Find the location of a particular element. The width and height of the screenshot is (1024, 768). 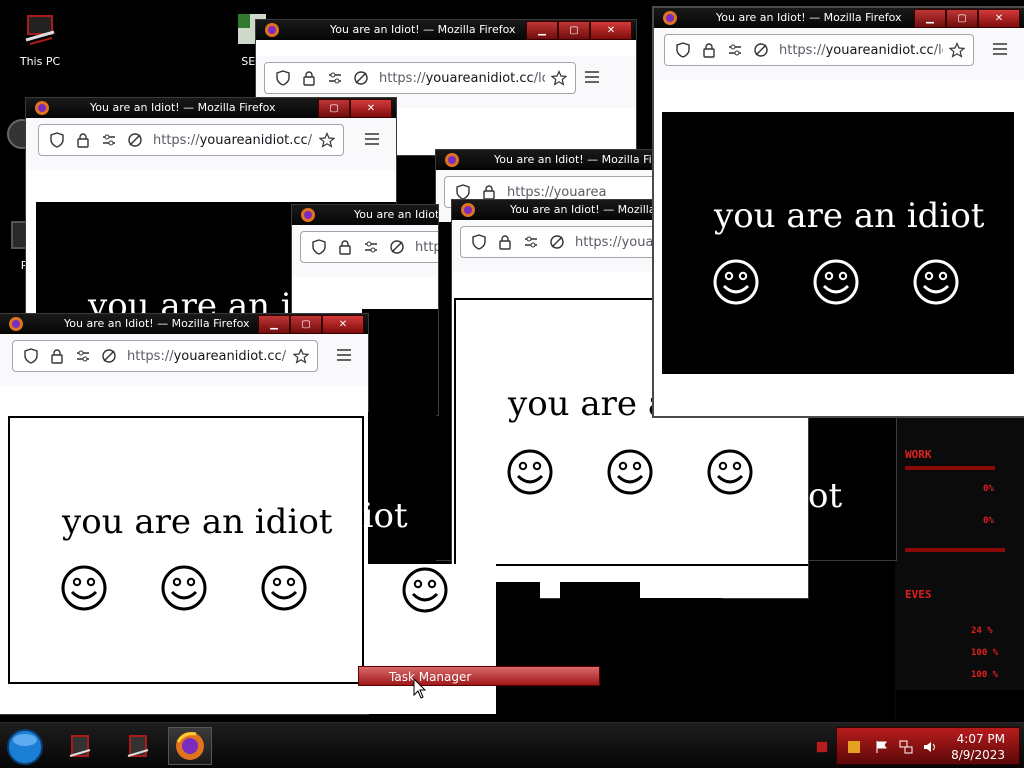

show-hidden-icons-icon is located at coordinates (822, 747).